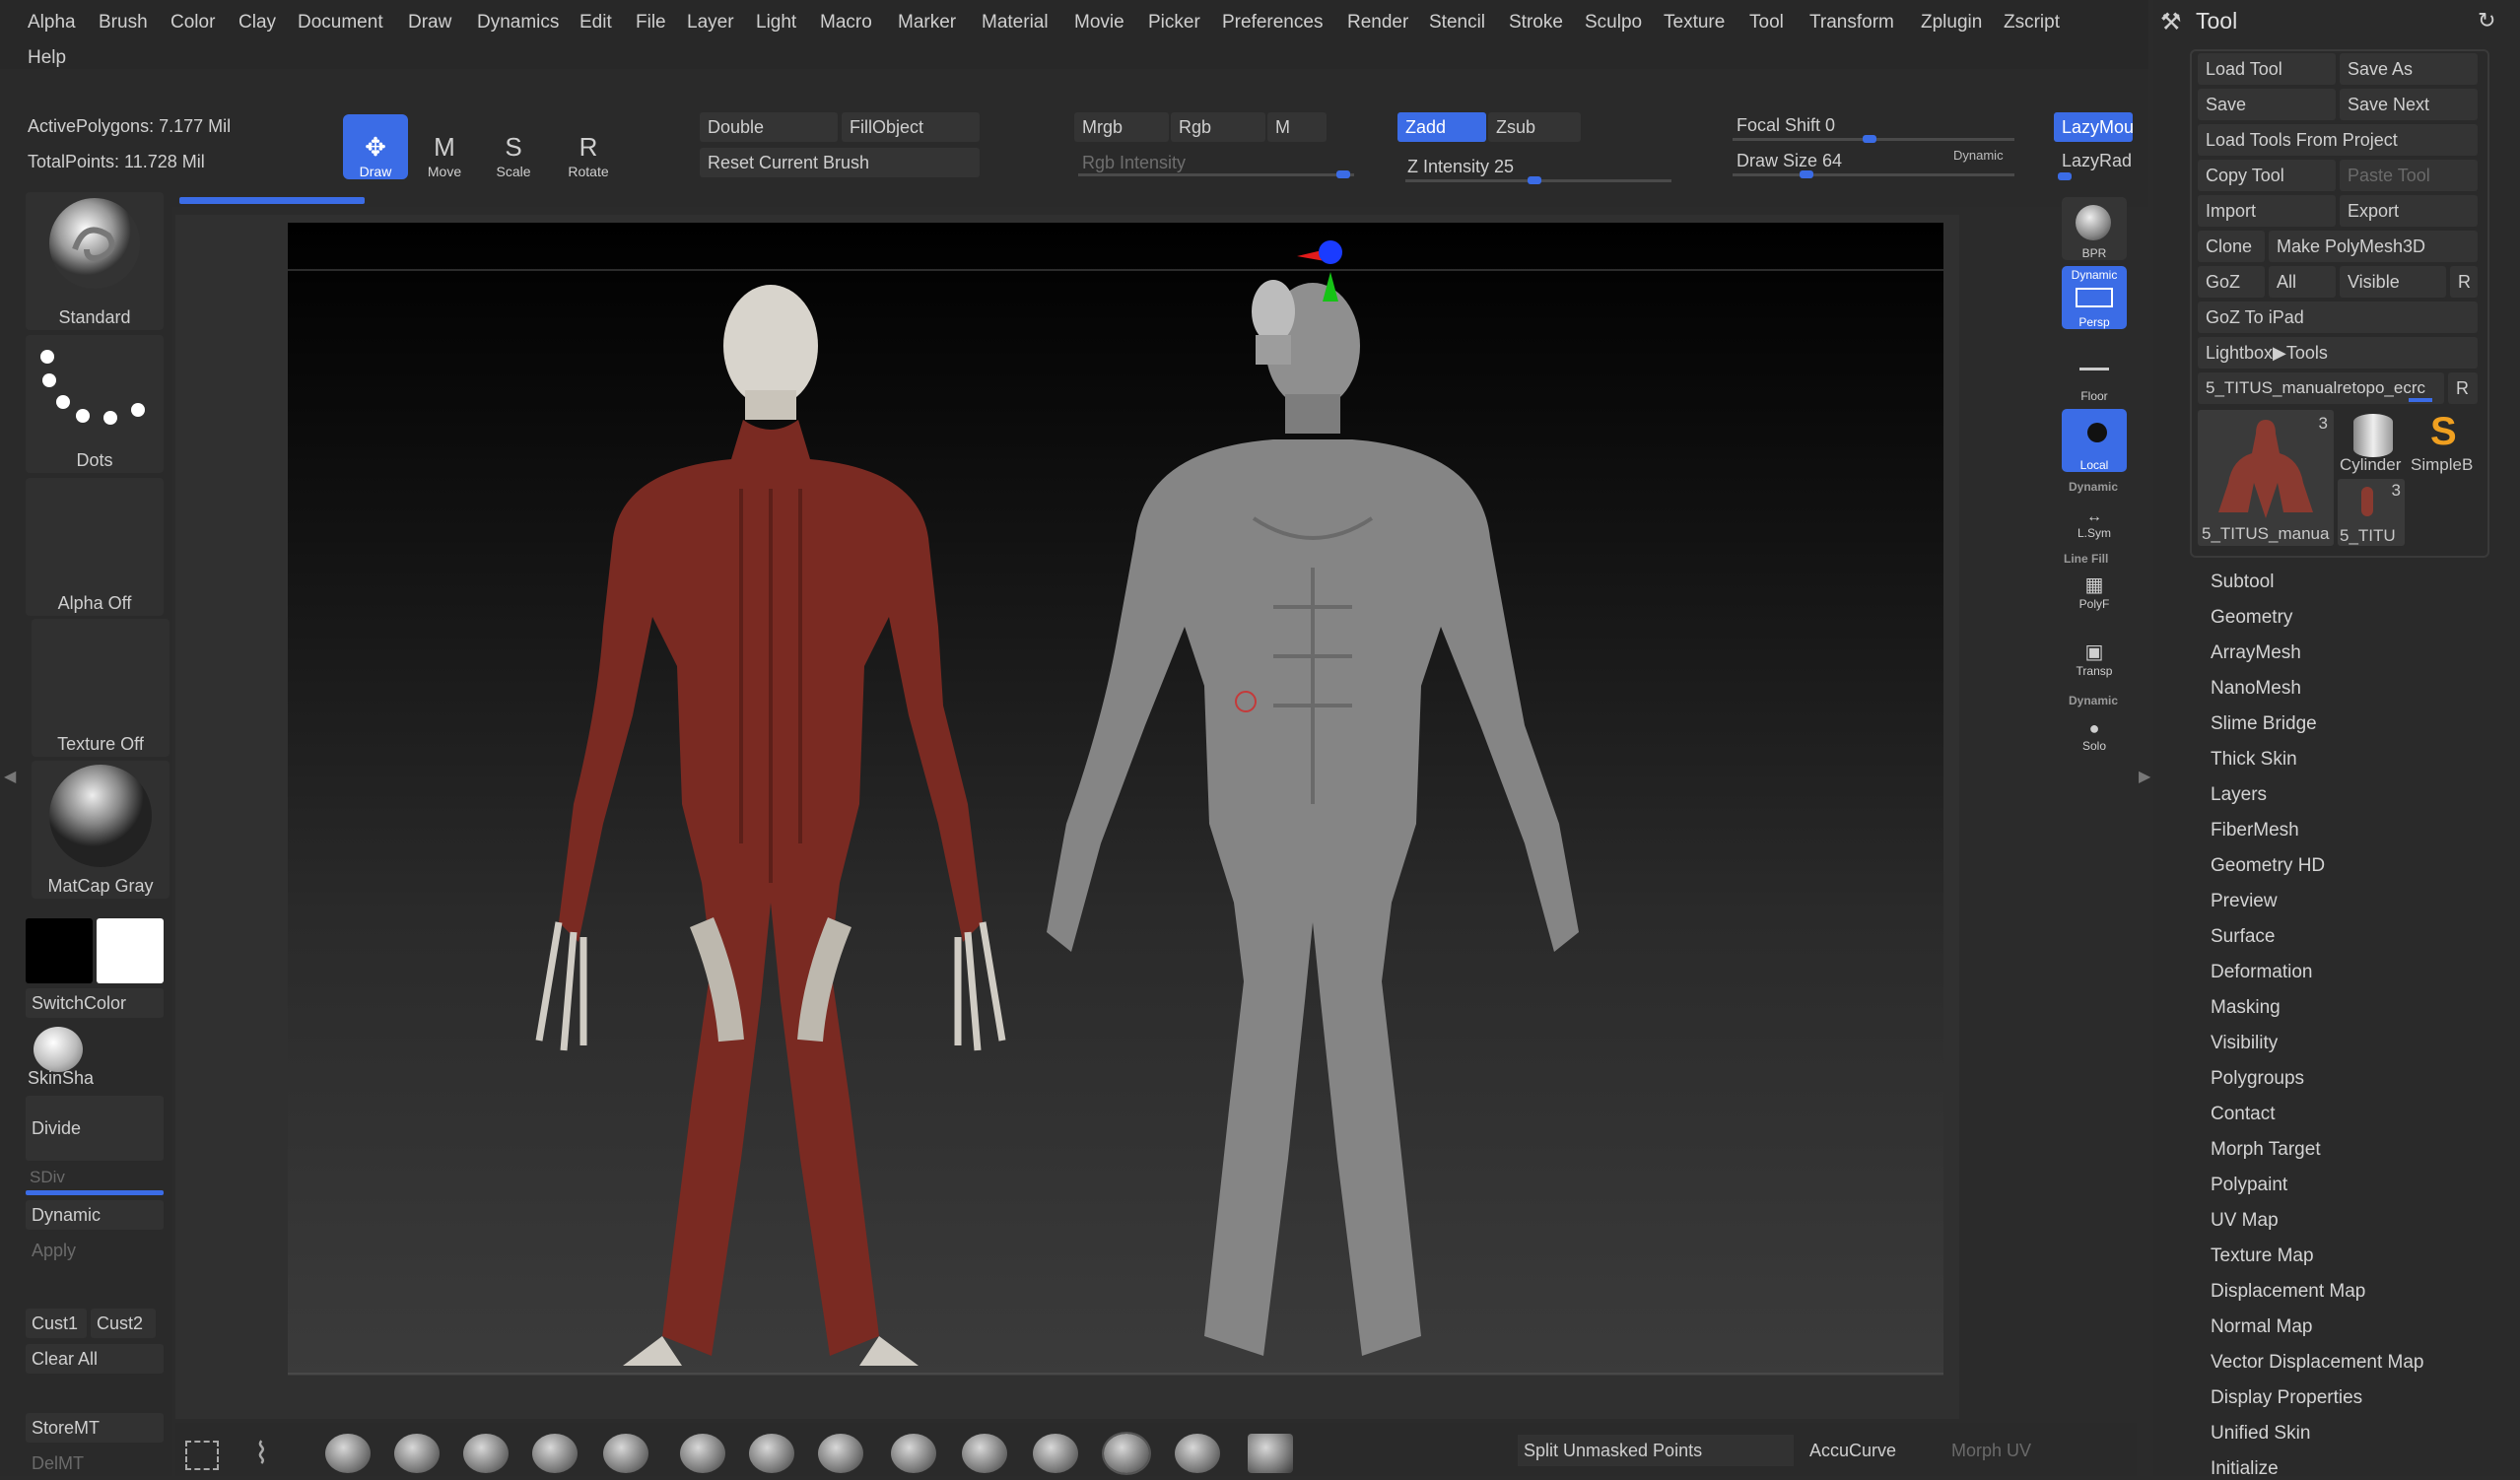 The height and width of the screenshot is (1480, 2520). I want to click on store-mt-button: StoreMT, so click(95, 1428).